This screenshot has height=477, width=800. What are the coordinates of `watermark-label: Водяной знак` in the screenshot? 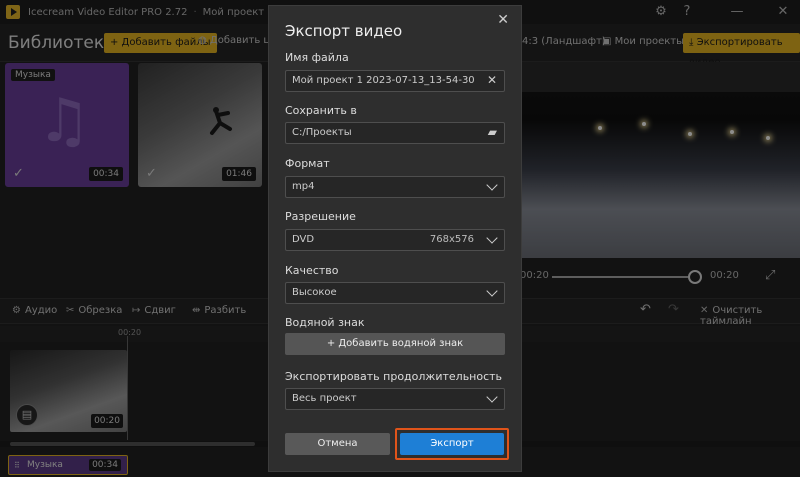 It's located at (325, 322).